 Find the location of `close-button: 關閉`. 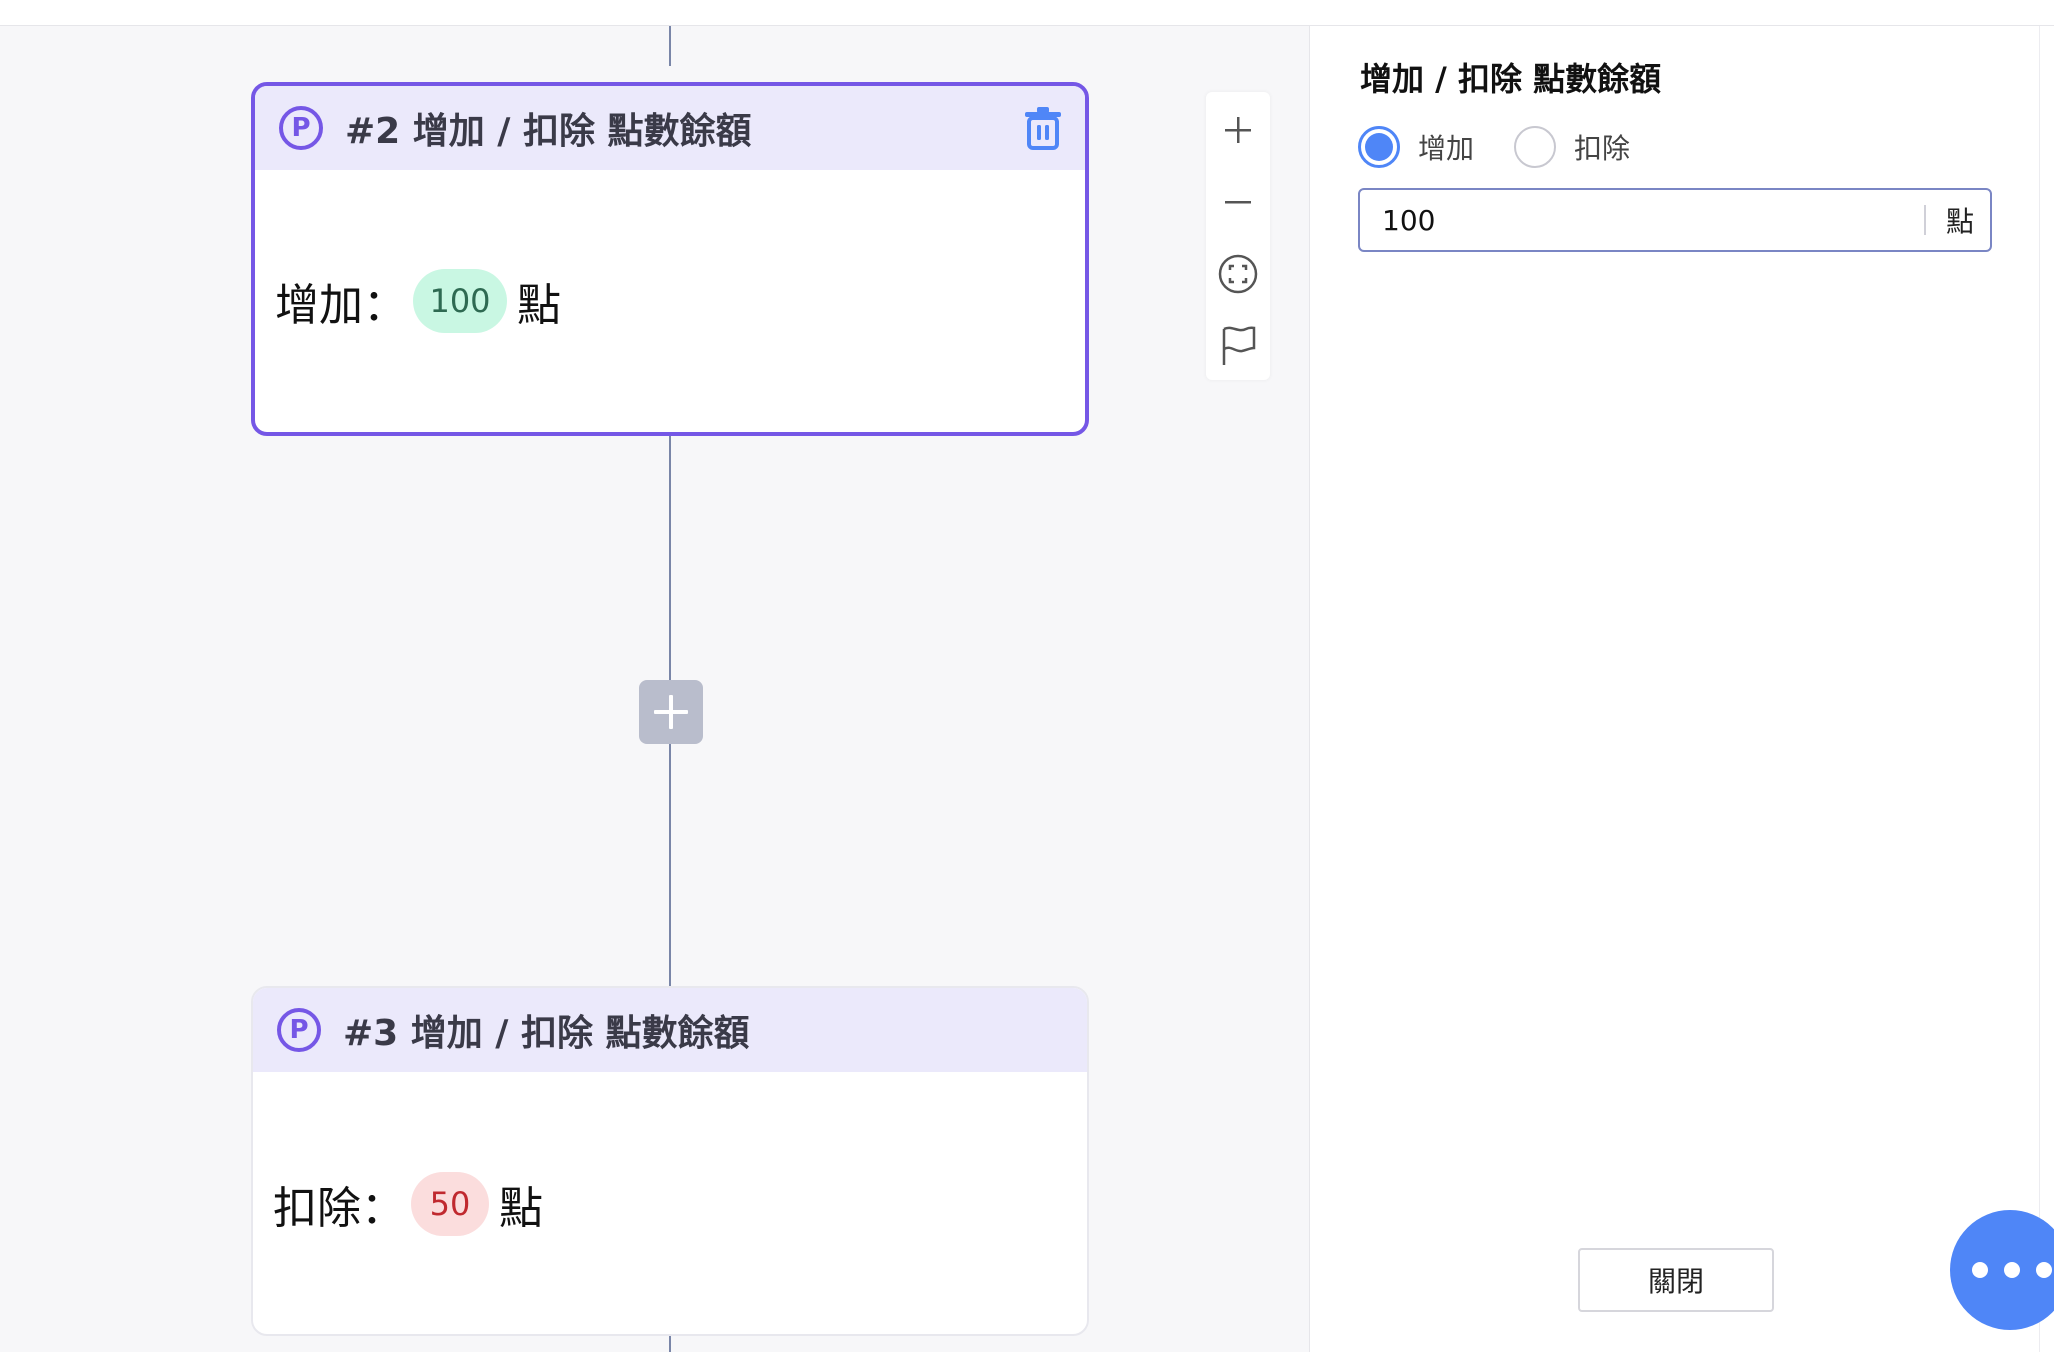

close-button: 關閉 is located at coordinates (1676, 1280).